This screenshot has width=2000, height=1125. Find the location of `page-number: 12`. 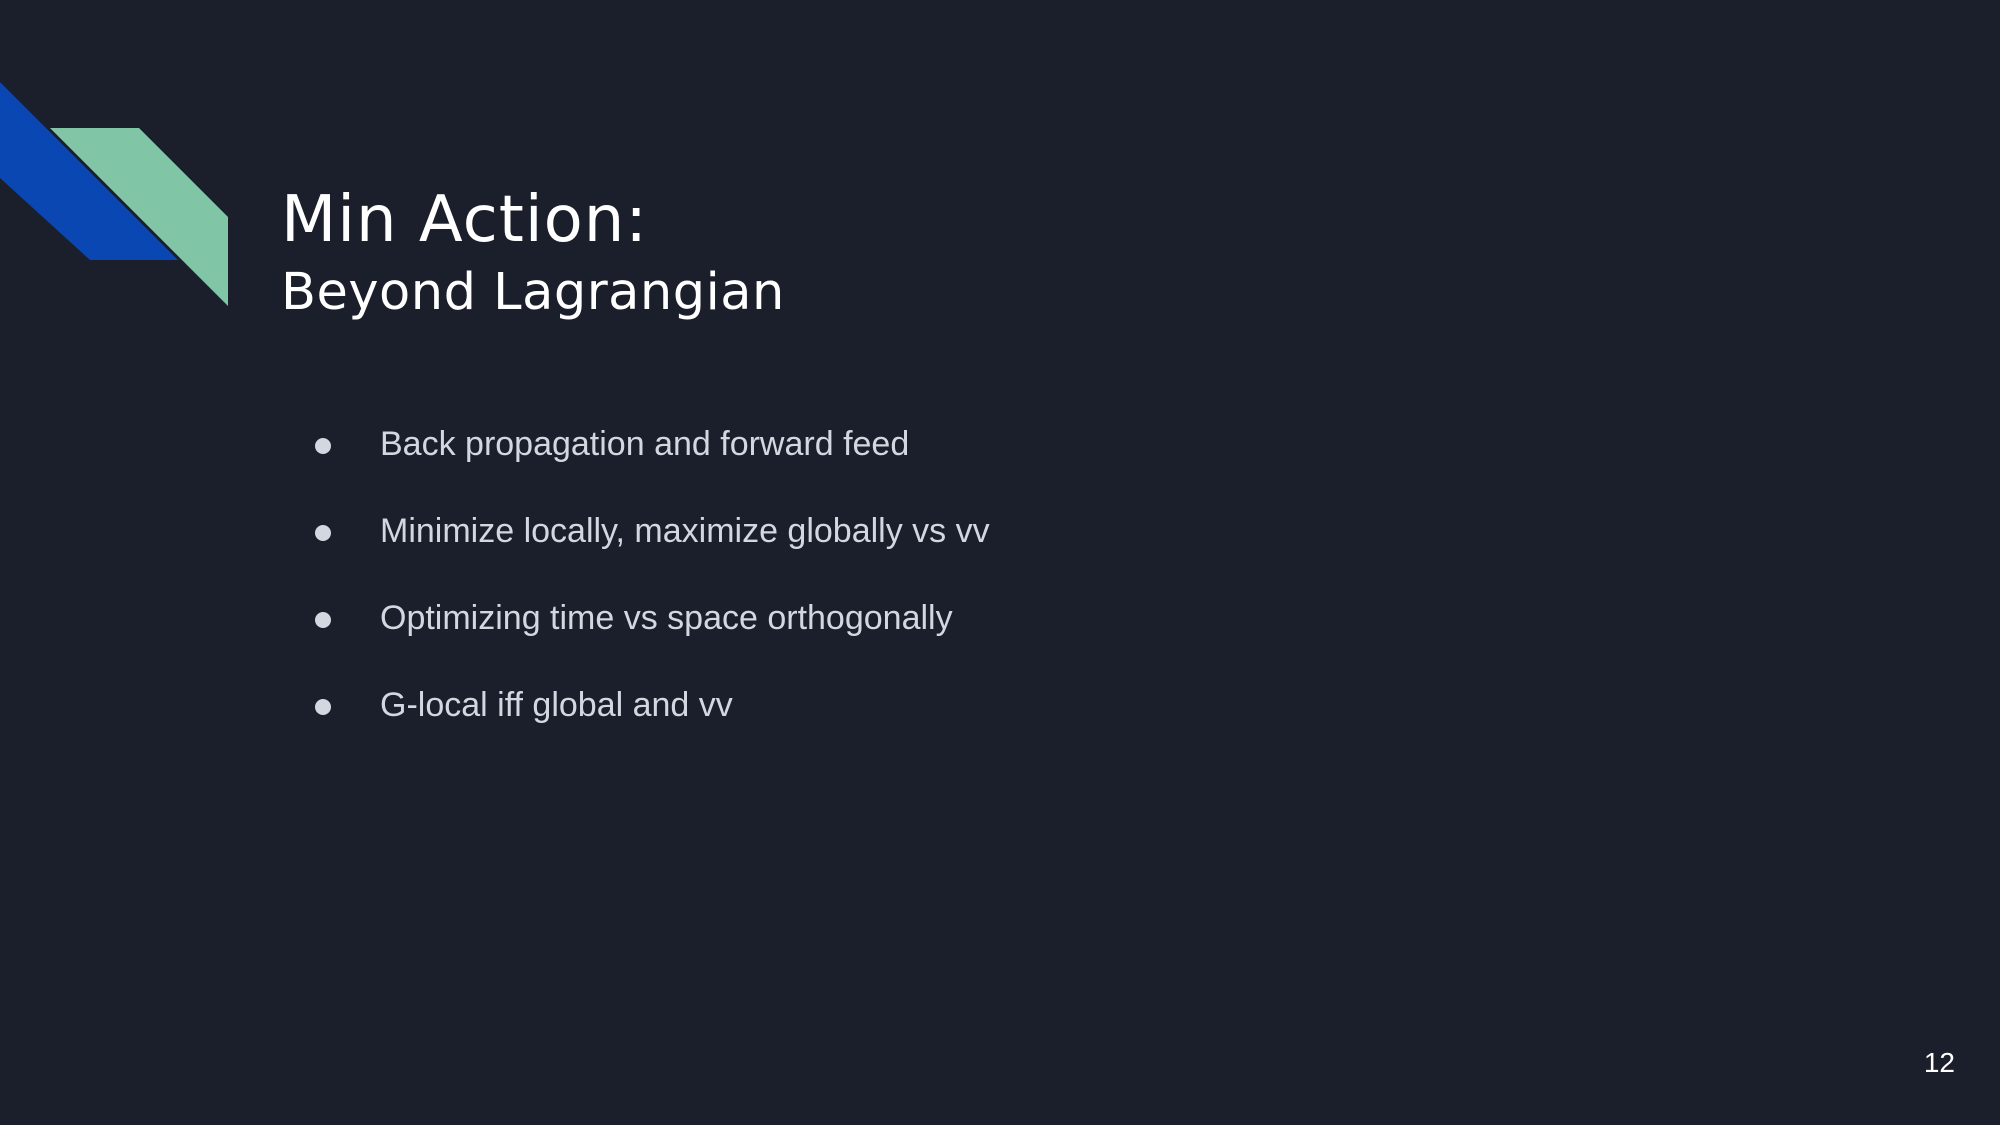

page-number: 12 is located at coordinates (1939, 1062).